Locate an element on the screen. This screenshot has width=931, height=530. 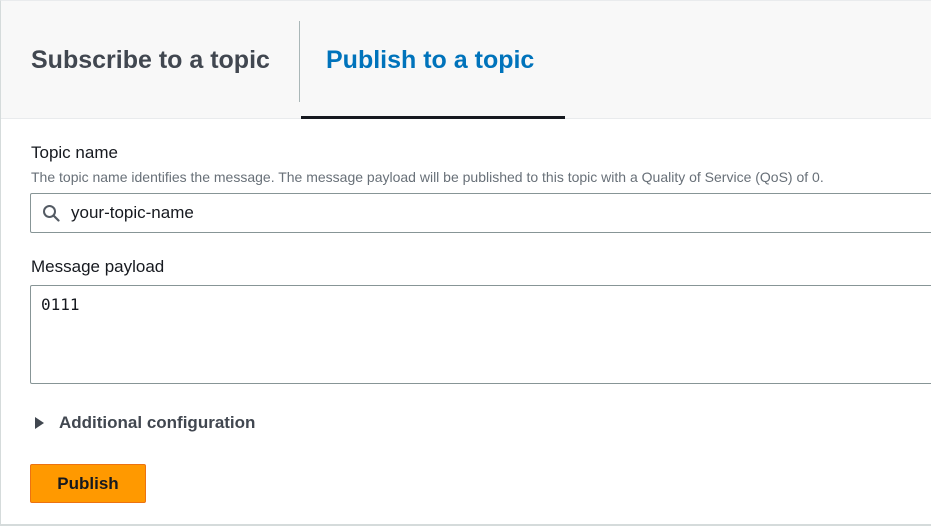
additional-configuration-toggle: Additional configuration is located at coordinates (145, 423).